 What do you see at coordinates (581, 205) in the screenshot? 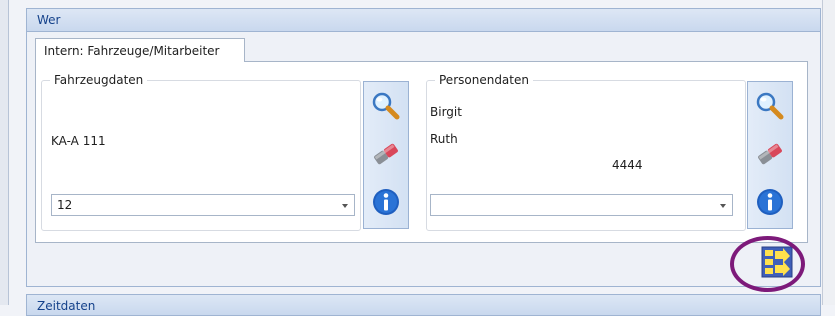
I see `person-combo` at bounding box center [581, 205].